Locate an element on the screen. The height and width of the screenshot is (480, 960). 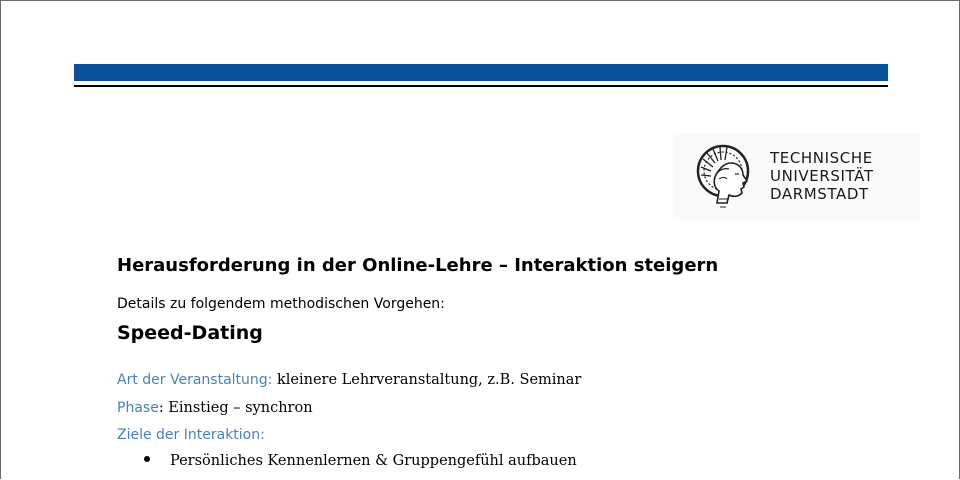
university-logo: TECHNISCHE UNIVERSITÄT DARMSTADT is located at coordinates (796, 176).